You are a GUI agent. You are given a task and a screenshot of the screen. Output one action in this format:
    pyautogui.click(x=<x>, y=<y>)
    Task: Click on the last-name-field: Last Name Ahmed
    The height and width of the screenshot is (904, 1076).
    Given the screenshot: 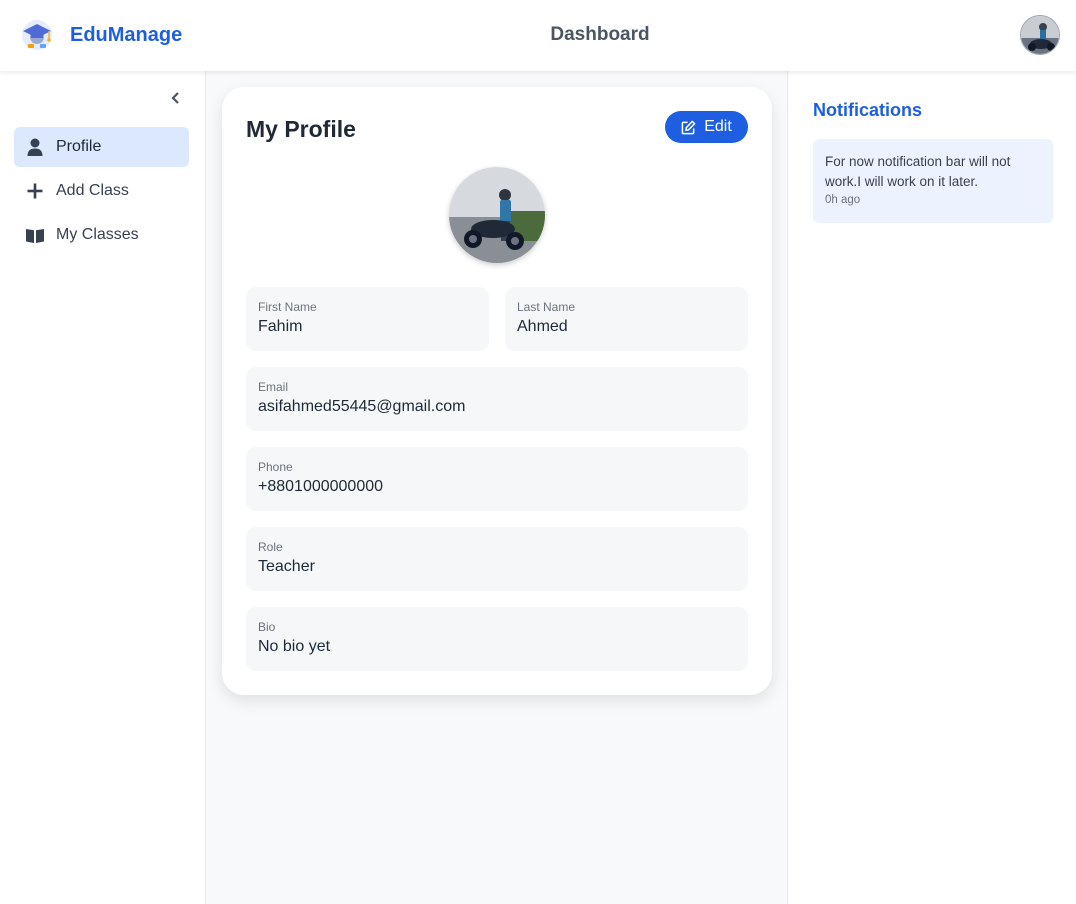 What is the action you would take?
    pyautogui.click(x=626, y=319)
    